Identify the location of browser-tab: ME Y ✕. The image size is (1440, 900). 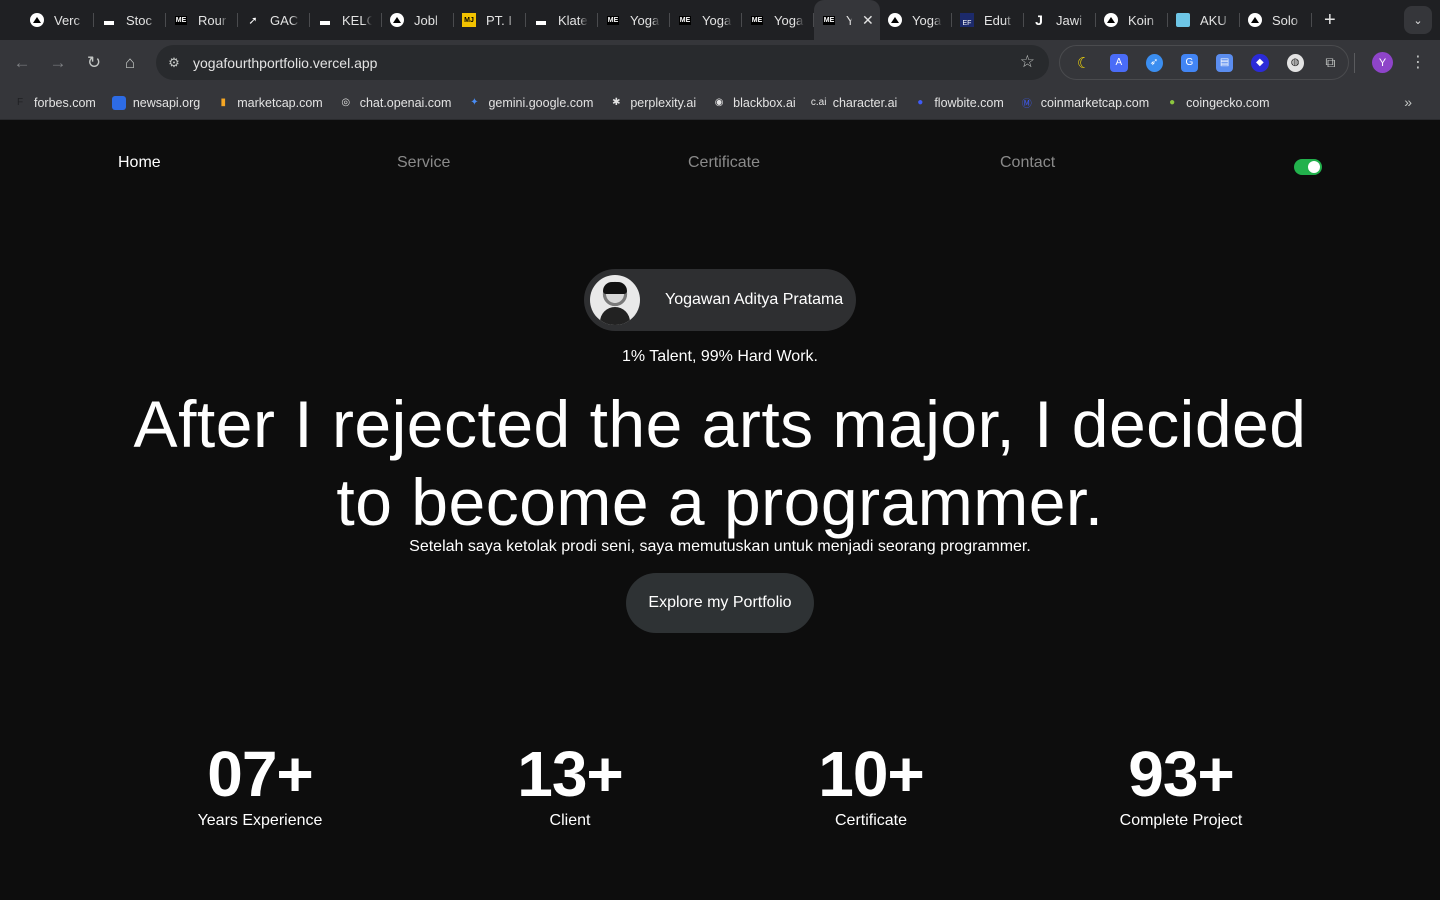
(847, 20).